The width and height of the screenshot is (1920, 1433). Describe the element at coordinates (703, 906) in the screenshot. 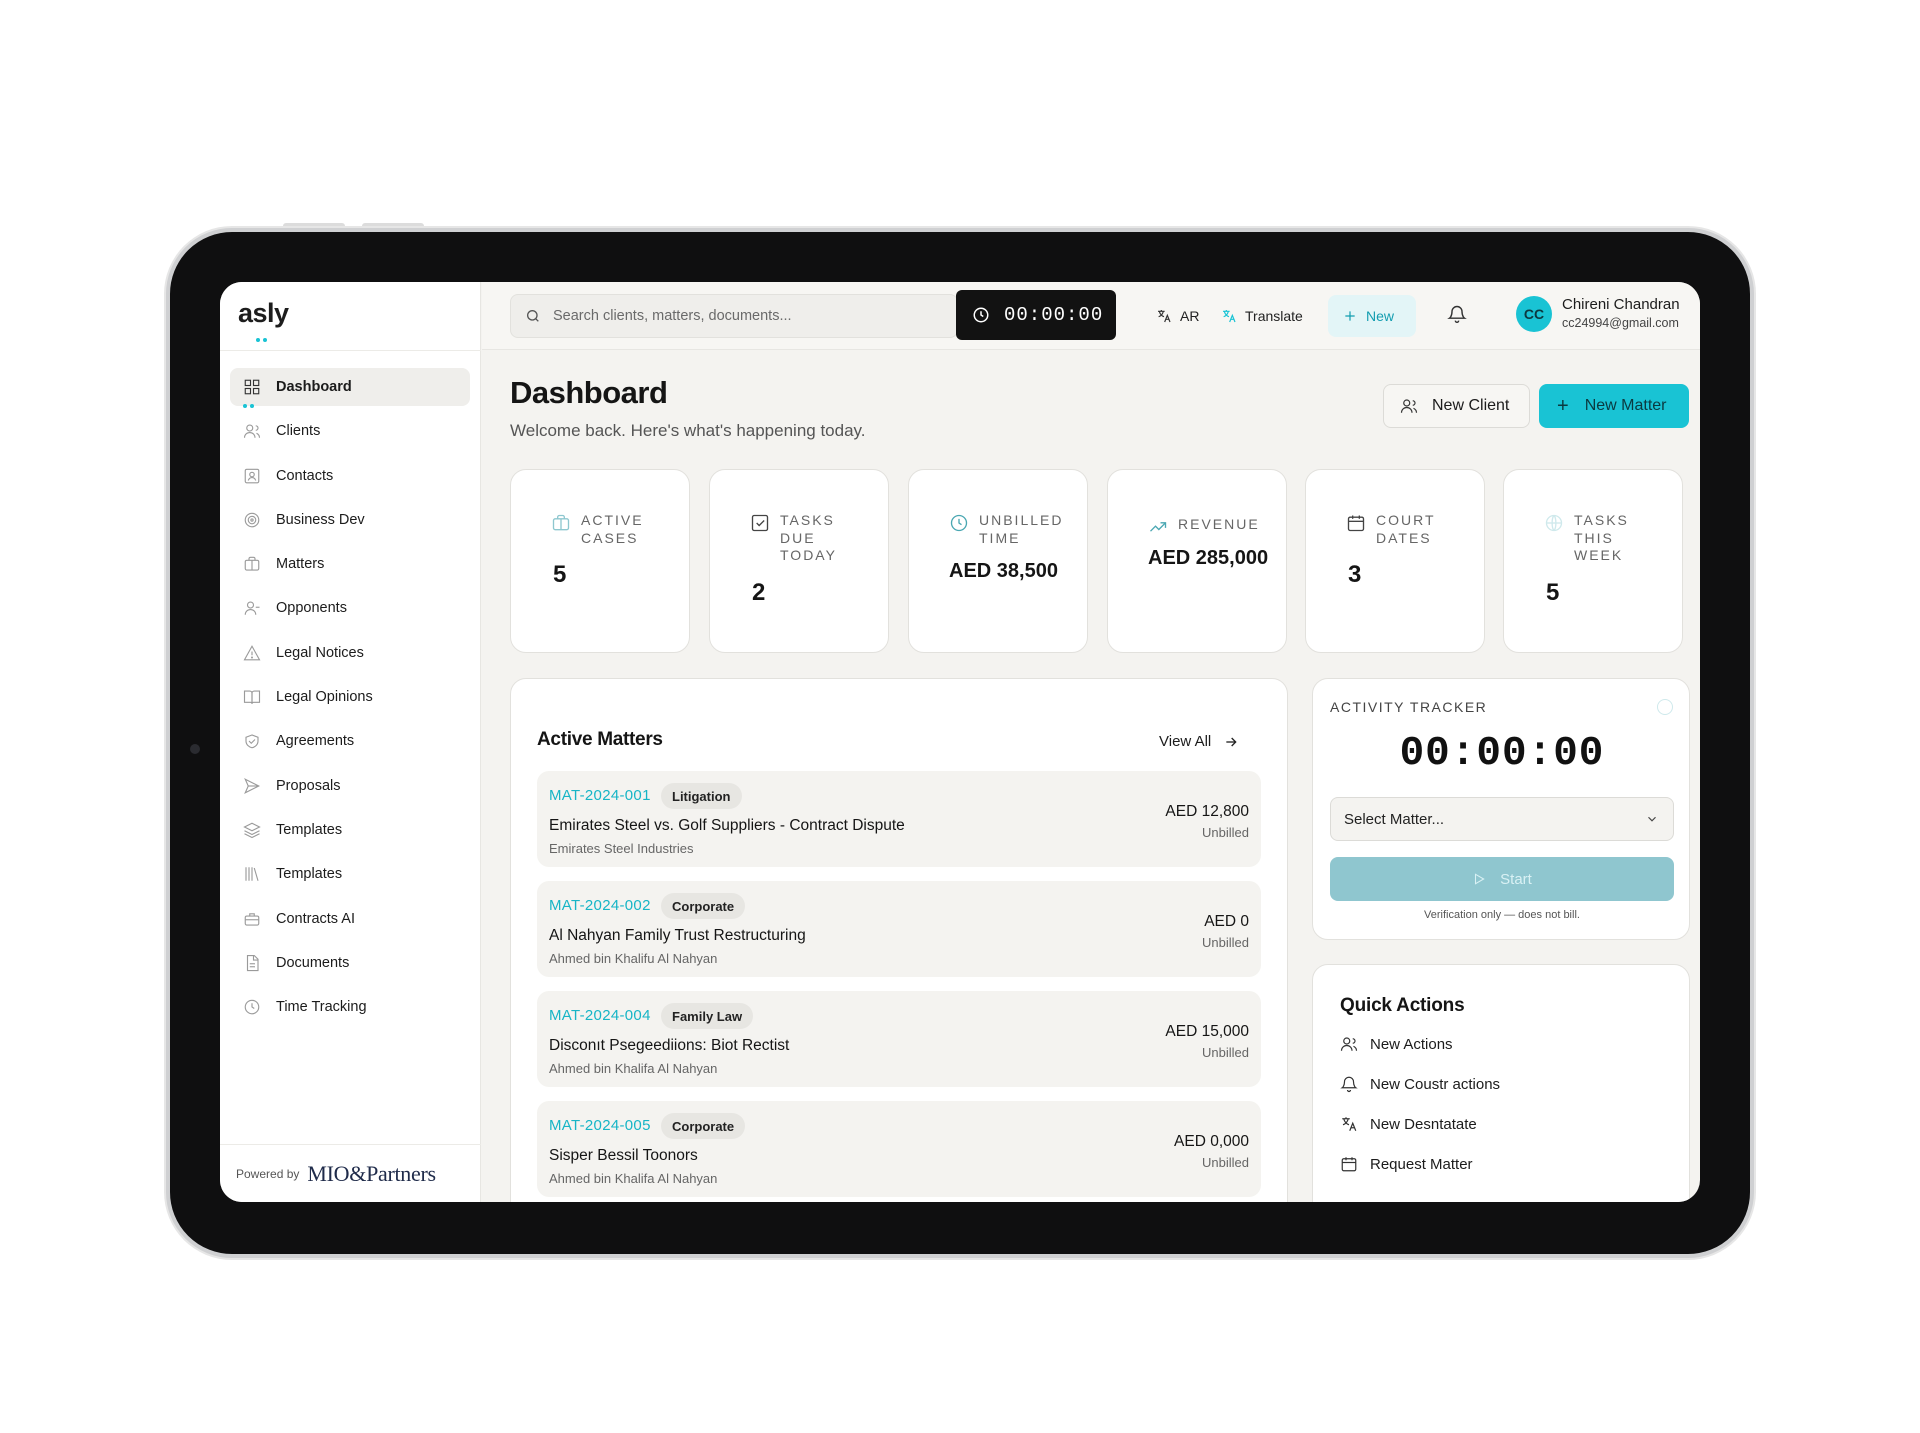

I see `matter-type-badge: Corporate` at that location.